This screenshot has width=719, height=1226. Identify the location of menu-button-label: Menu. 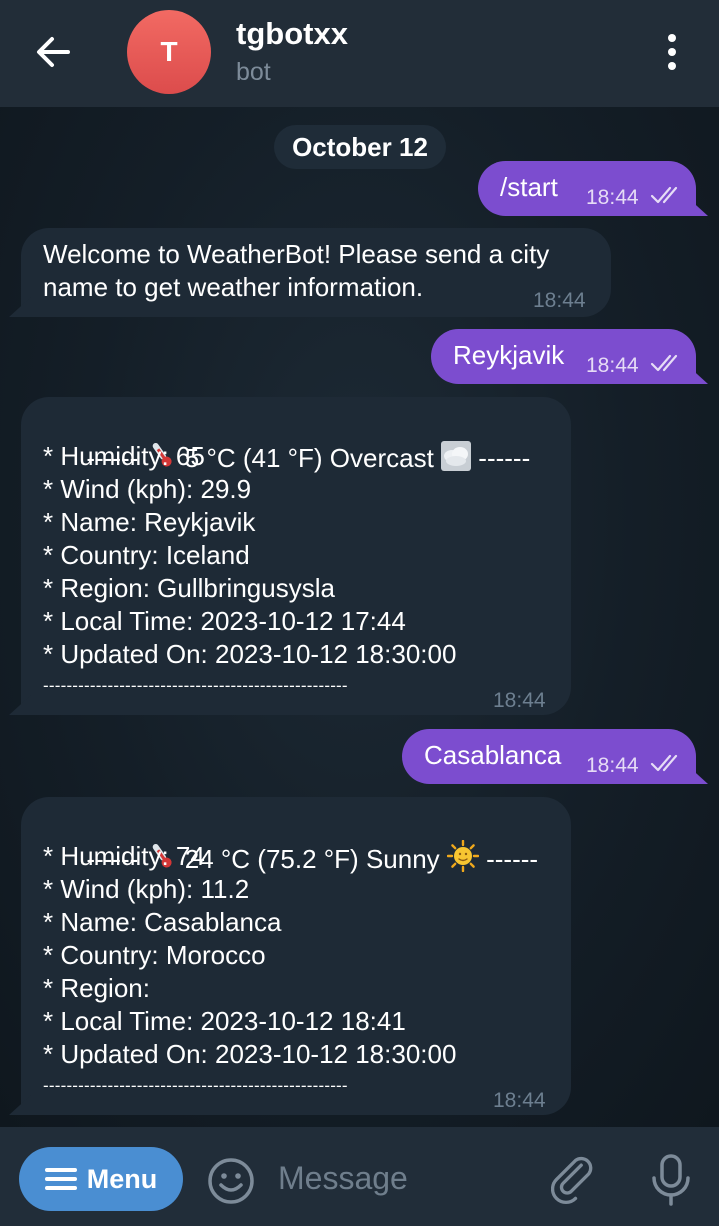
(122, 1178).